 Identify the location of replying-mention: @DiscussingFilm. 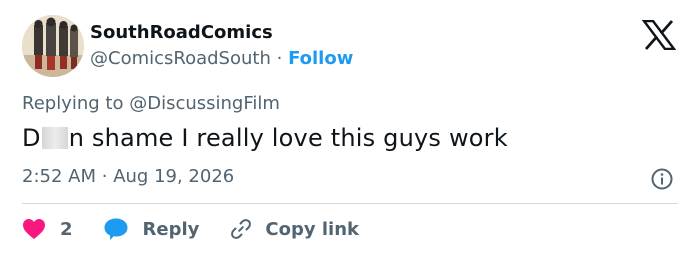
(204, 103).